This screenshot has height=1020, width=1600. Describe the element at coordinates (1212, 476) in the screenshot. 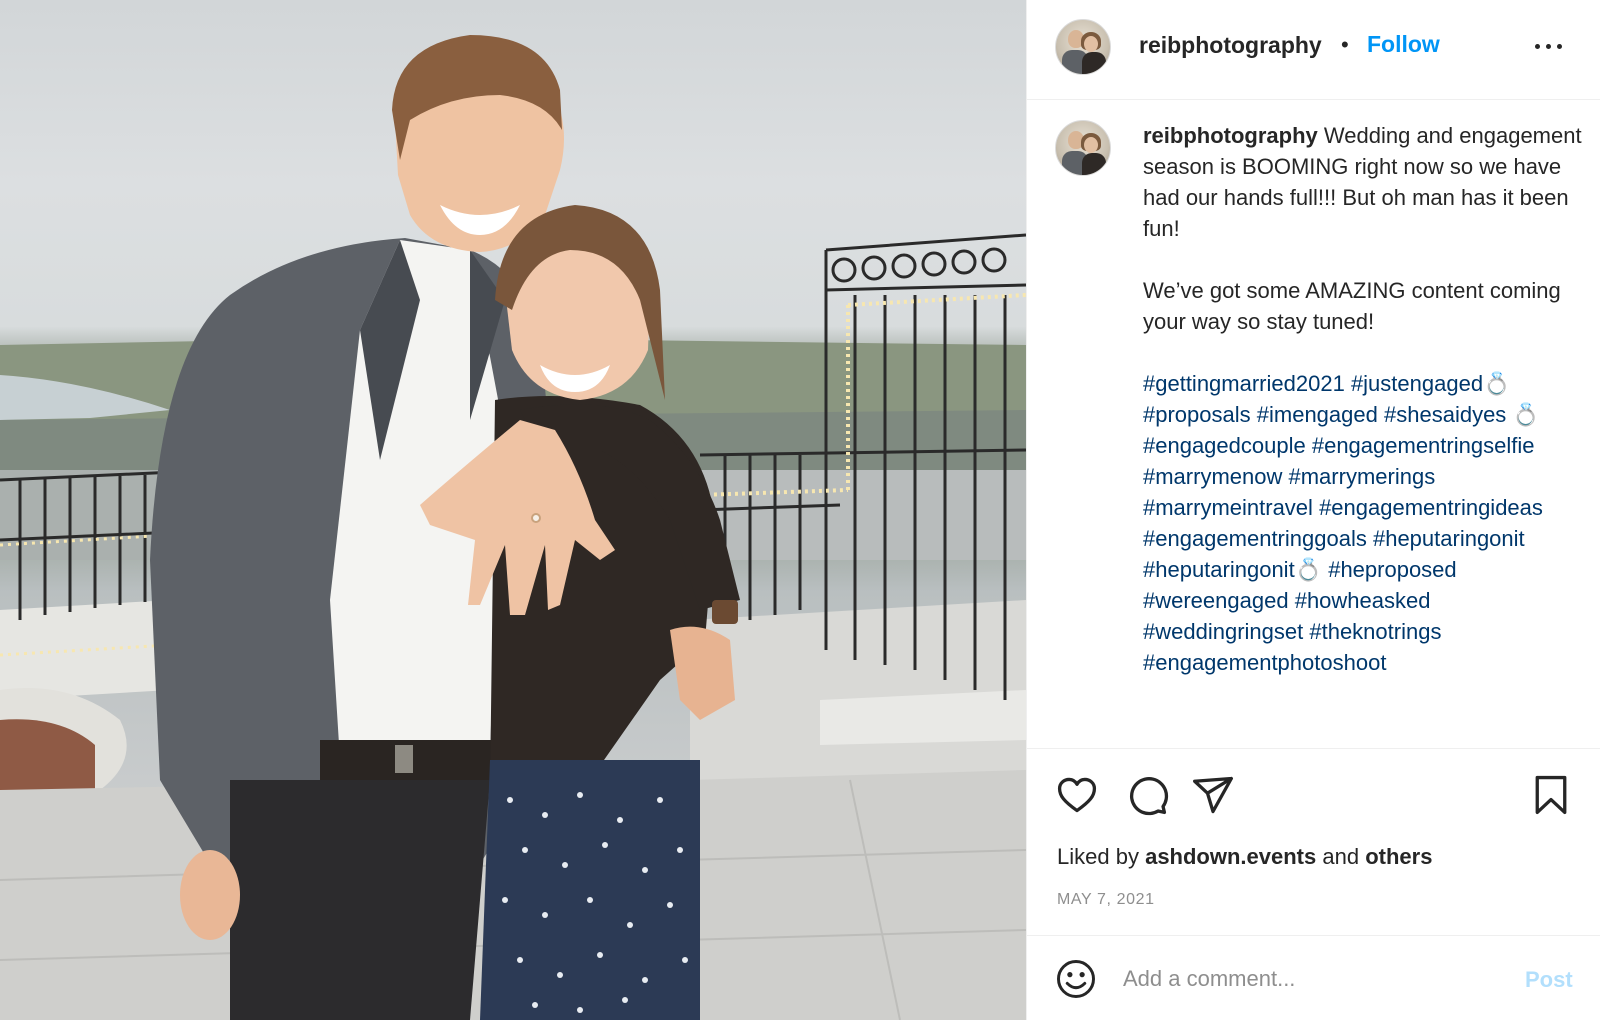

I see `hashtag: #marrymenow` at that location.